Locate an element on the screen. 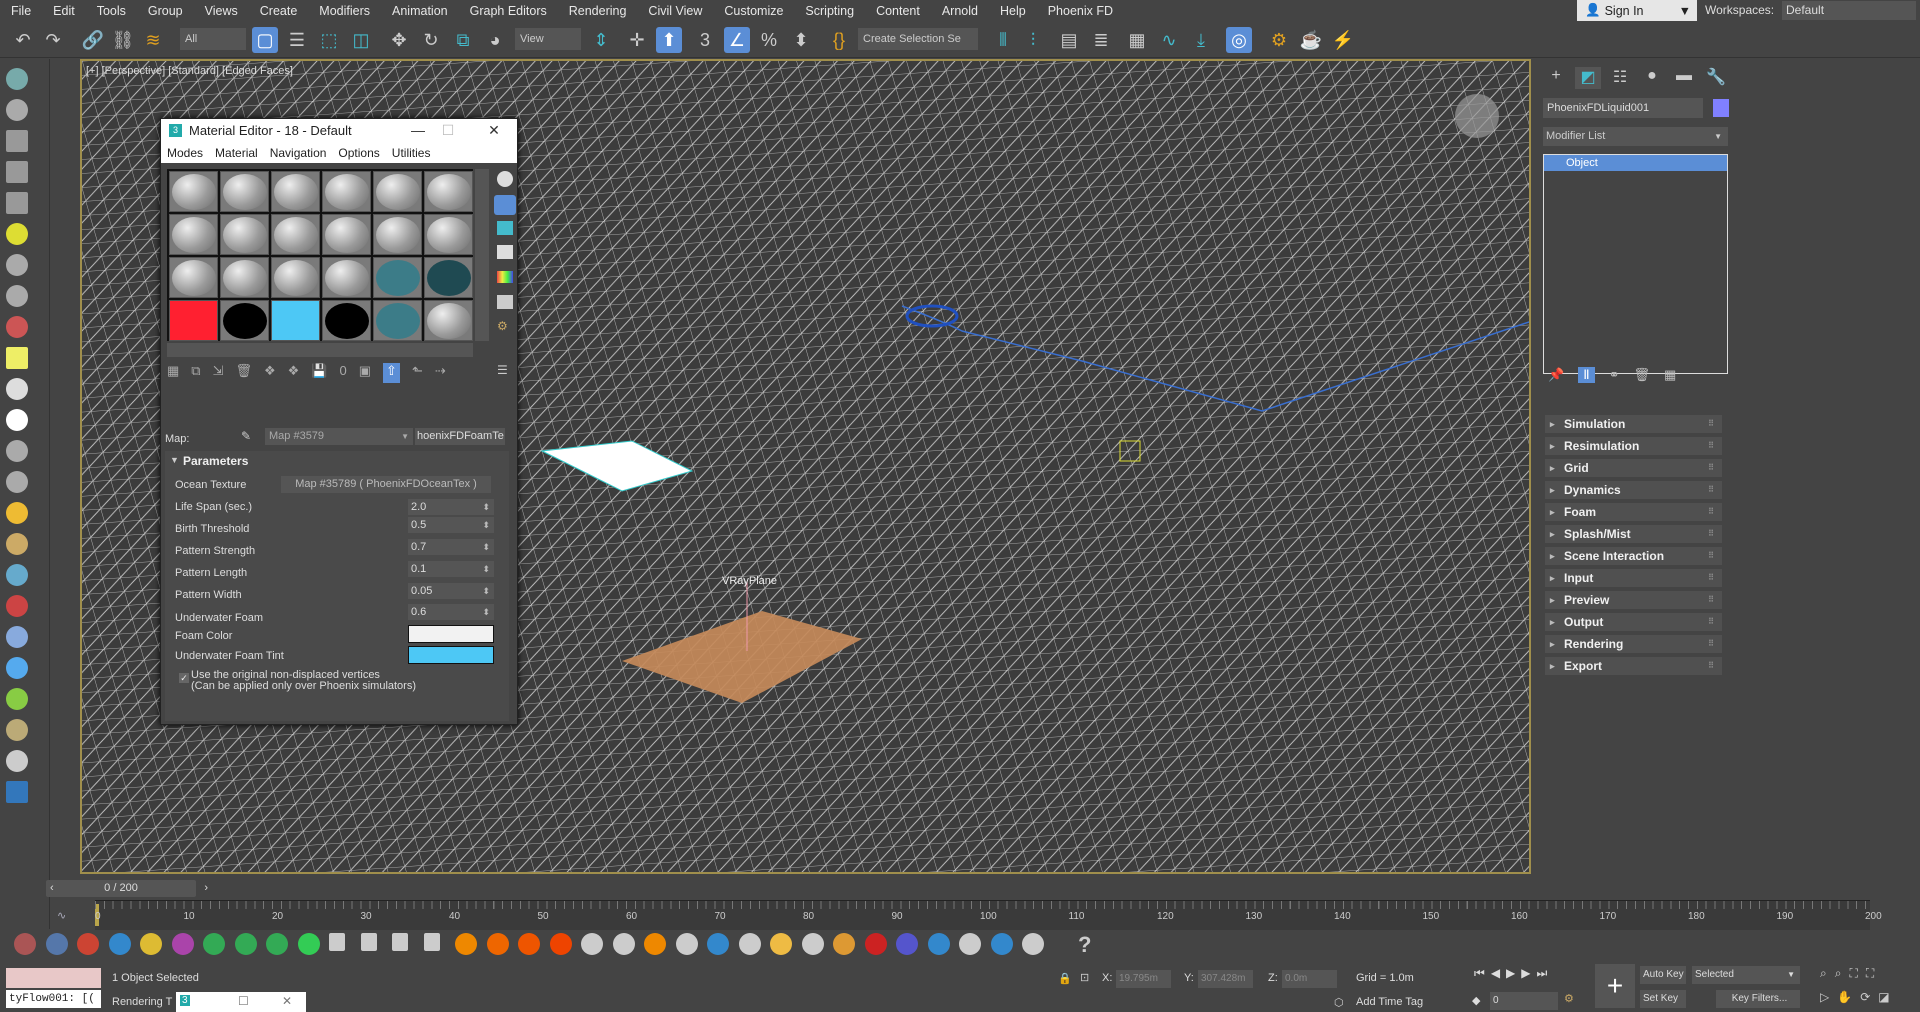  go-to-start-icon: ⏮ is located at coordinates (1479, 976).